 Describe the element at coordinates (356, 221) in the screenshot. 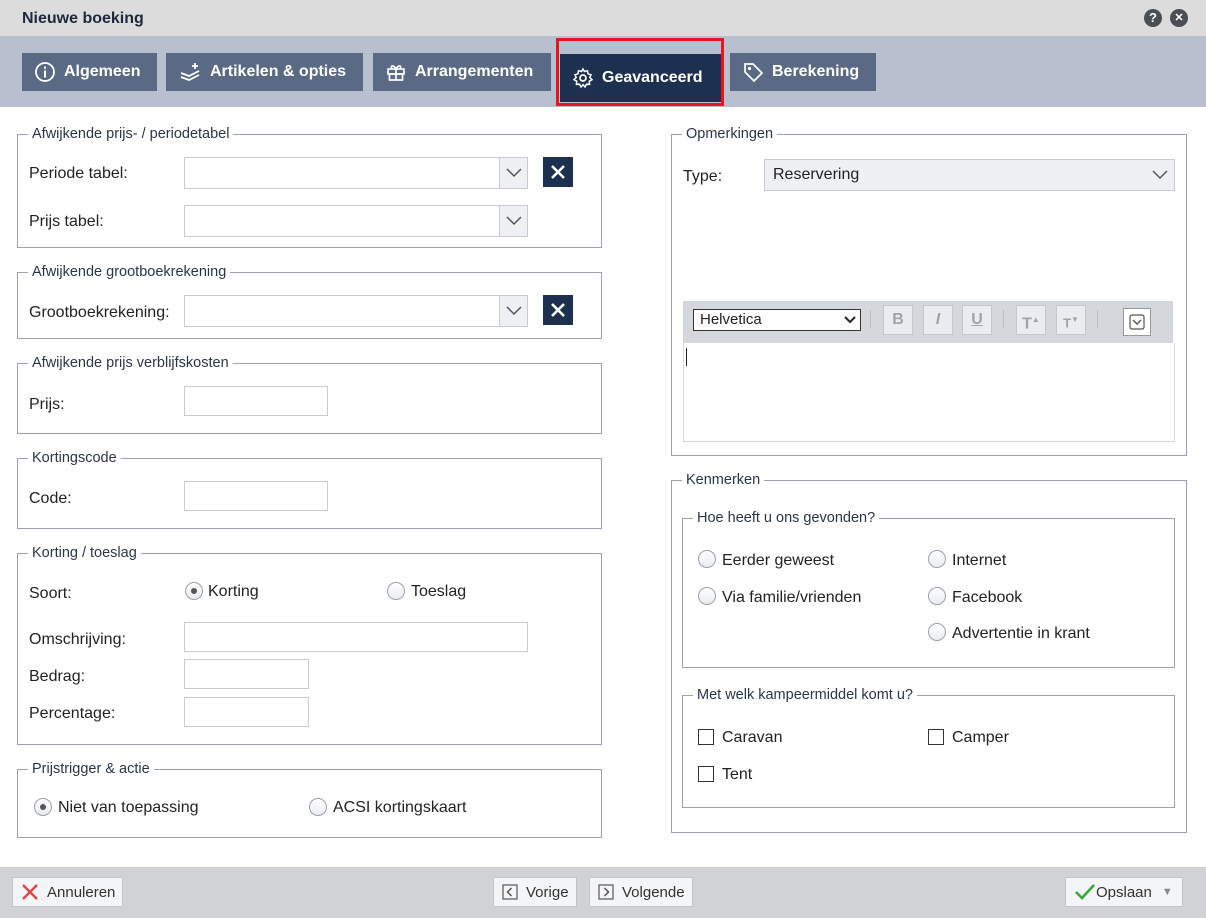

I see `price-table-select` at that location.